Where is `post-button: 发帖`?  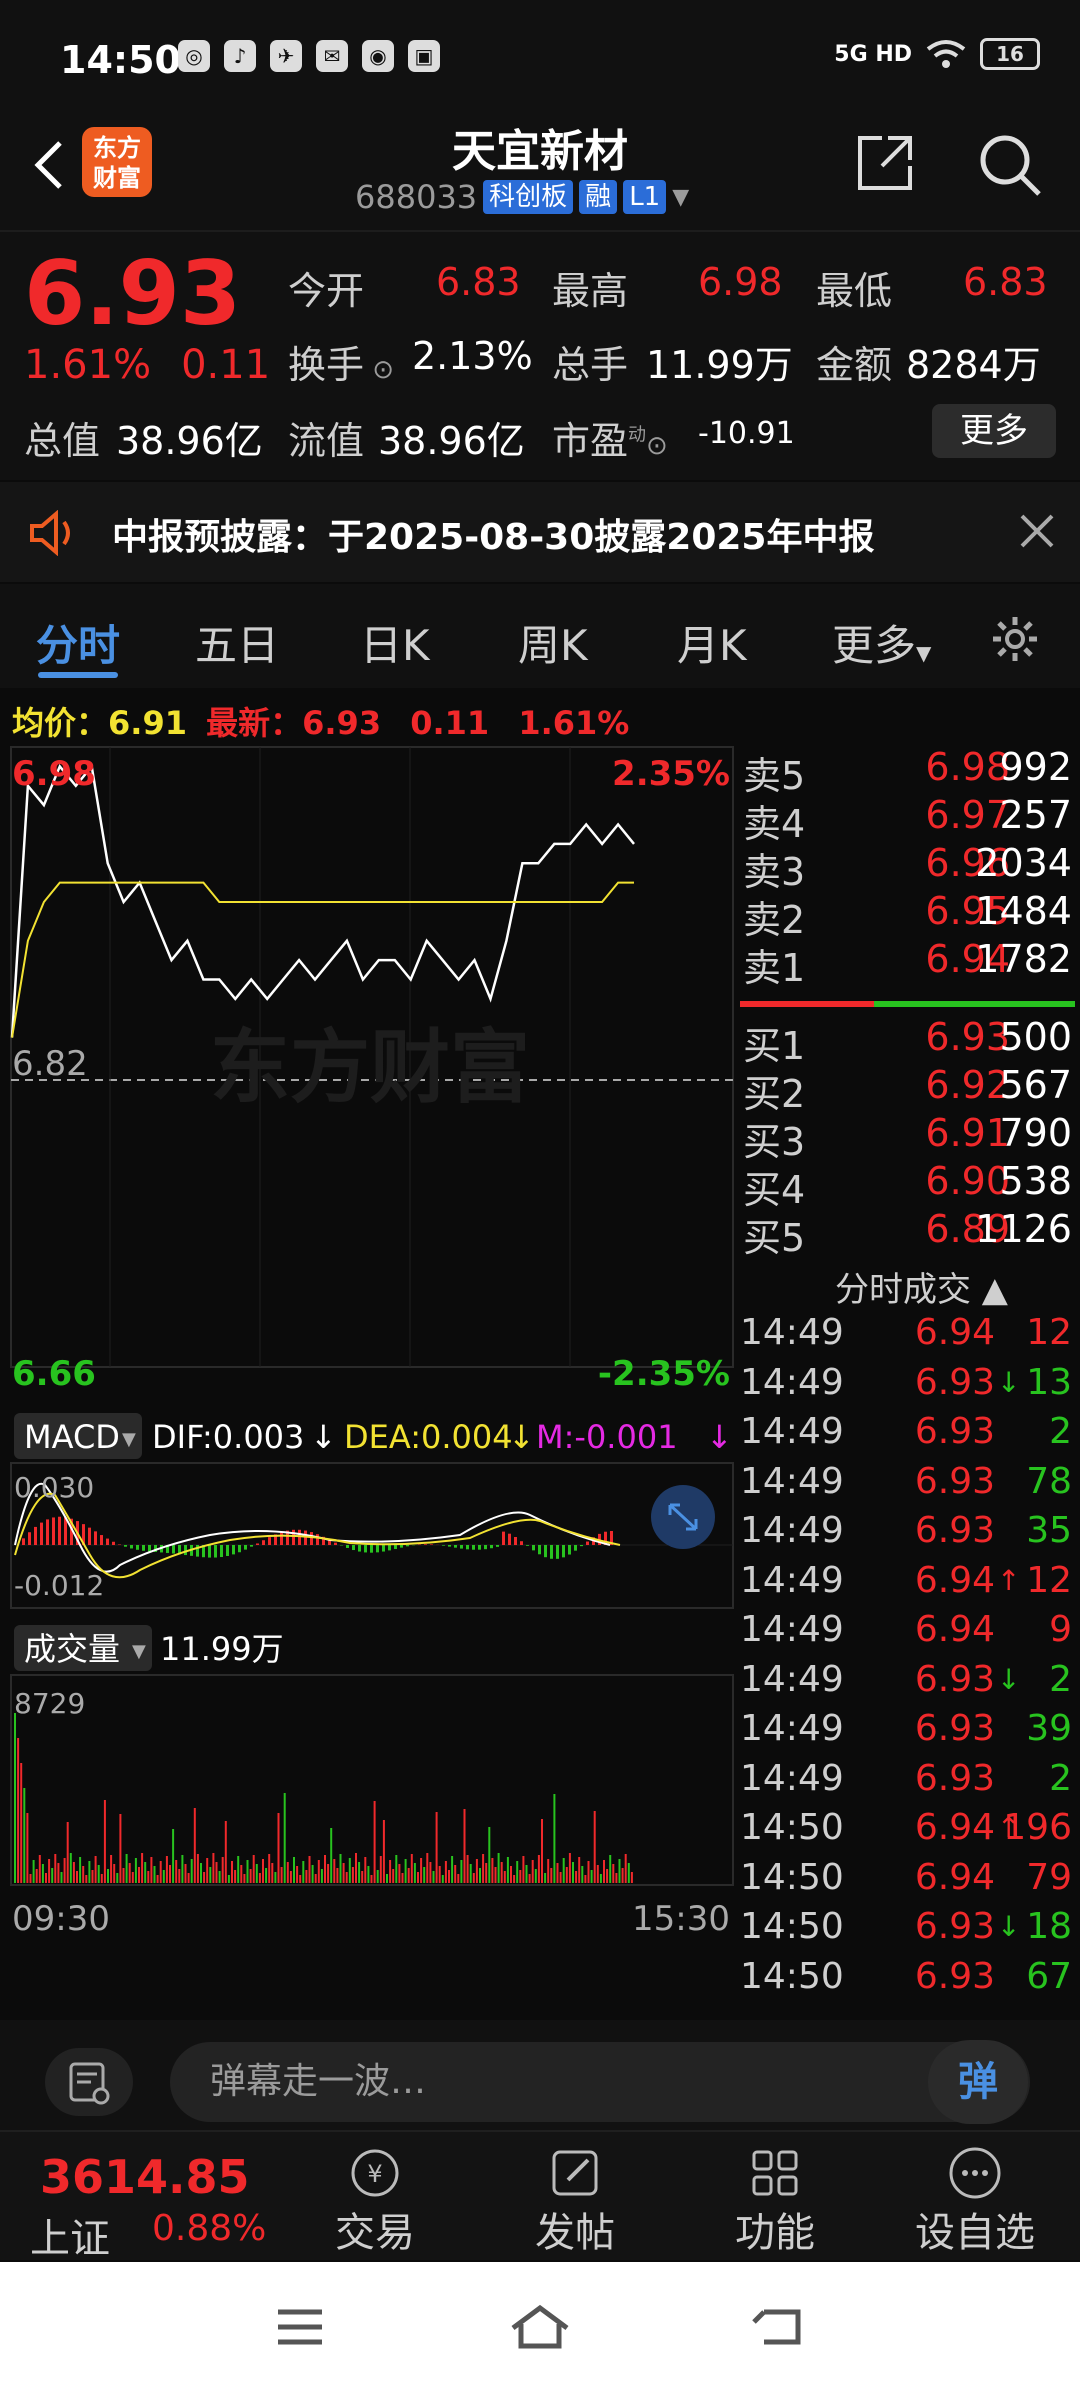 post-button: 发帖 is located at coordinates (575, 2202).